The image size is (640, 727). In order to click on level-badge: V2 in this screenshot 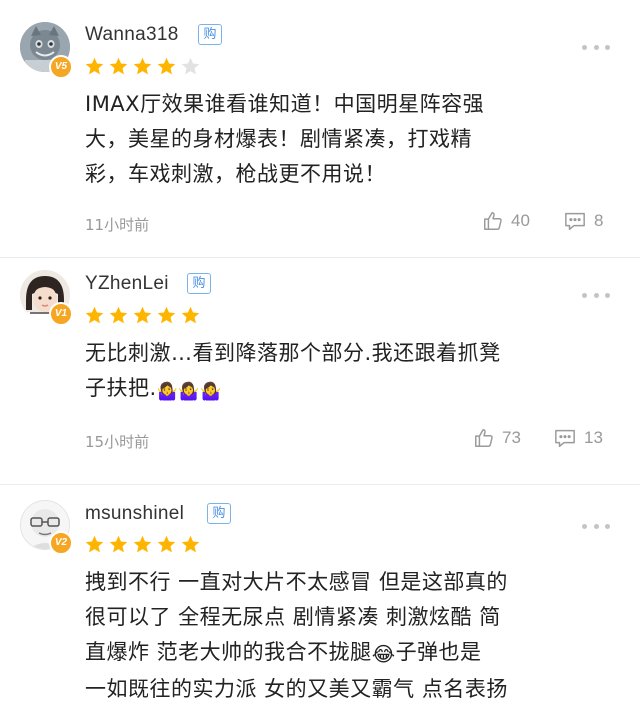, I will do `click(61, 543)`.